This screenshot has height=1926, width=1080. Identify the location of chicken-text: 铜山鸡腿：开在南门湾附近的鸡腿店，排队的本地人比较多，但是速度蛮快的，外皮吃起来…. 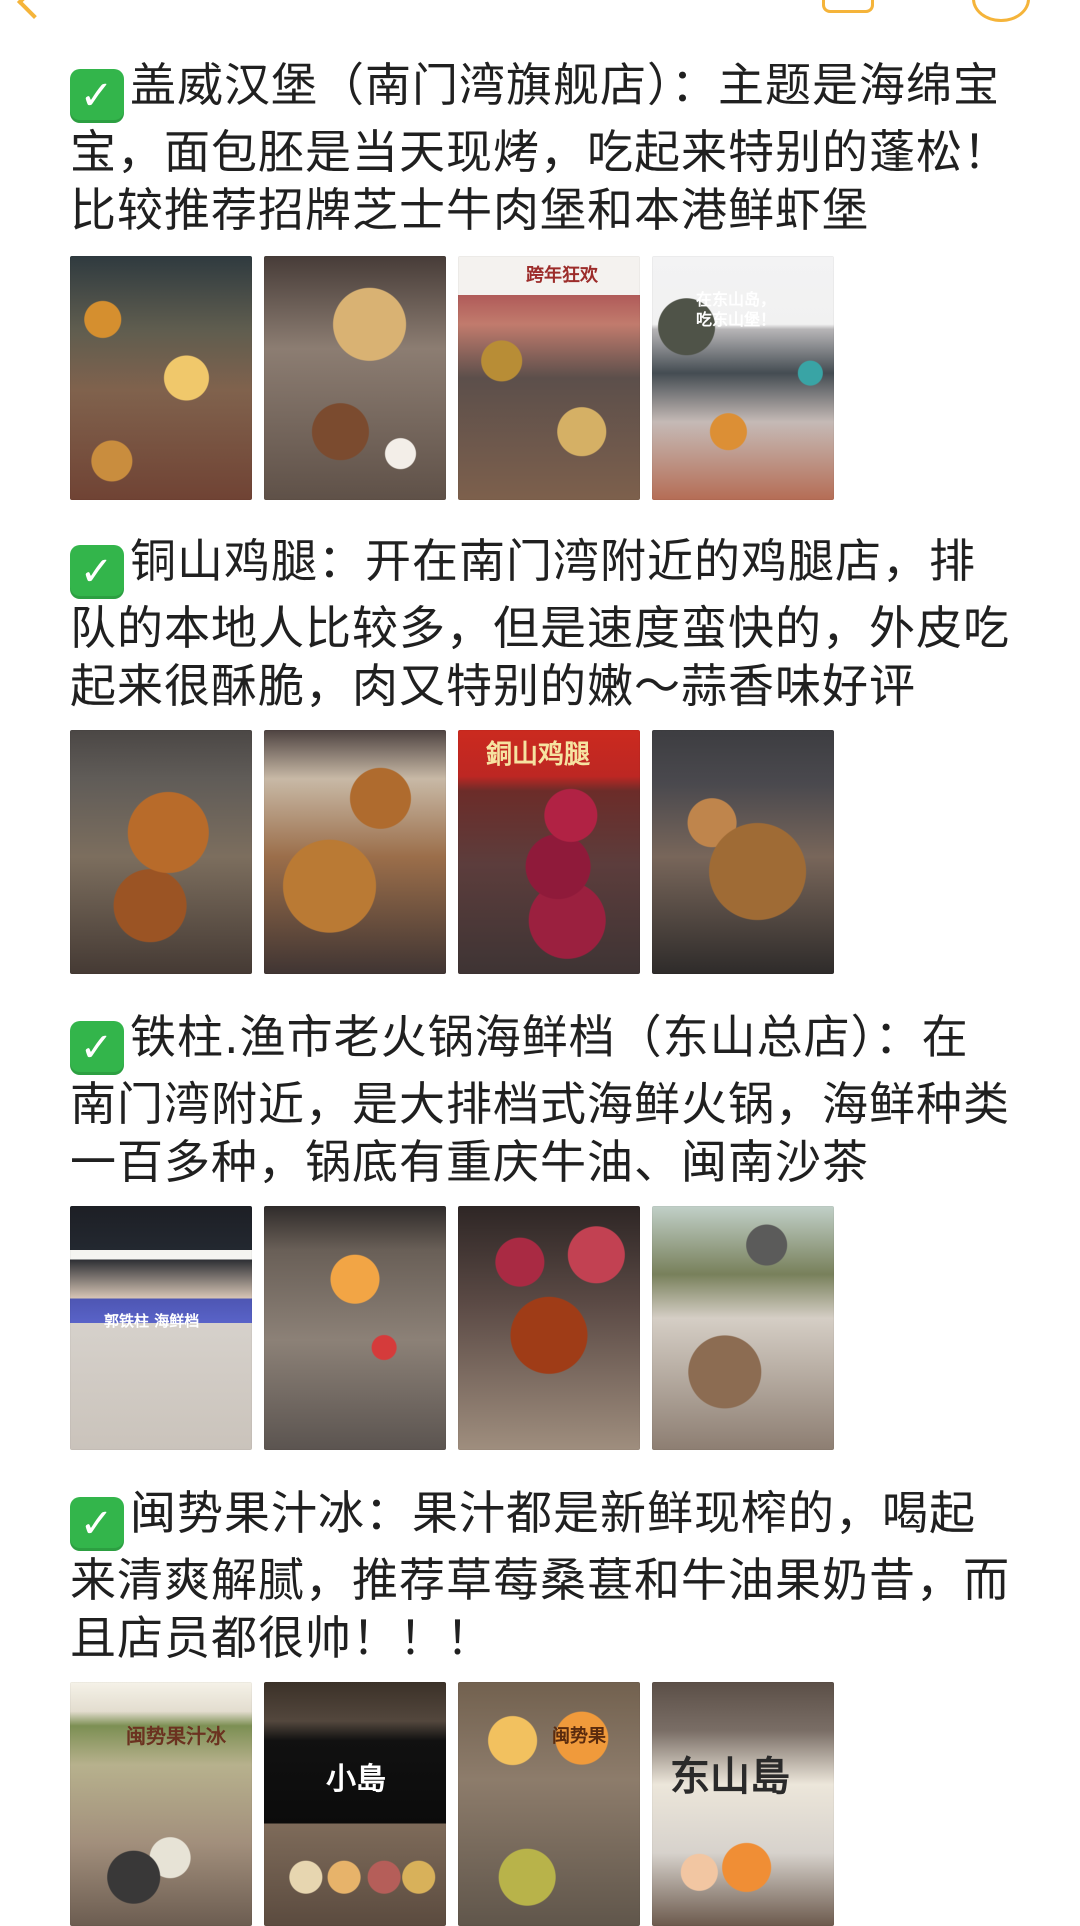
(540, 623).